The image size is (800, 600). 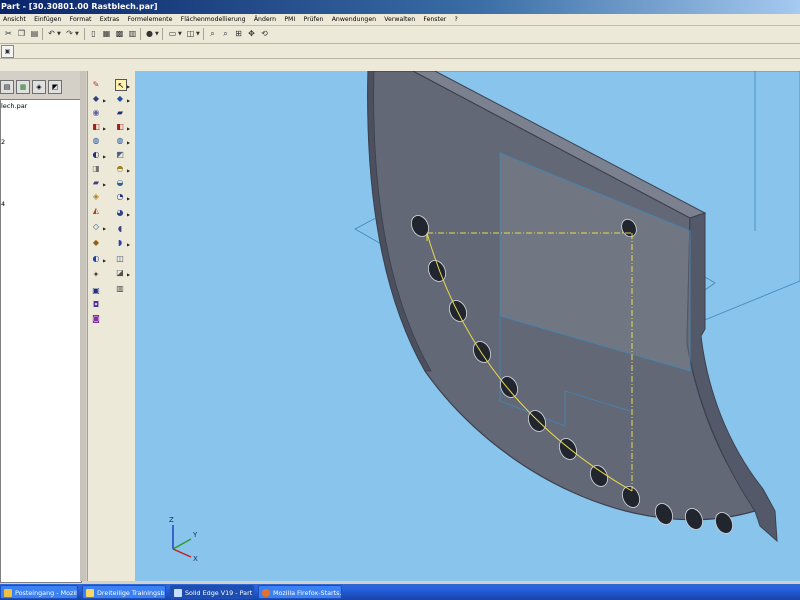 What do you see at coordinates (69, 33) in the screenshot?
I see `redo-icon: ↷` at bounding box center [69, 33].